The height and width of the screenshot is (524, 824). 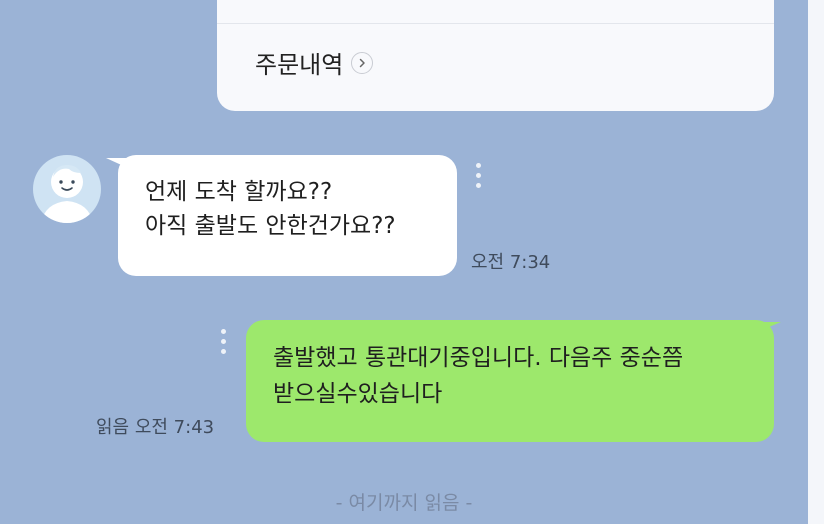 What do you see at coordinates (404, 503) in the screenshot?
I see `read-marker: - 여기까지 읽음 -` at bounding box center [404, 503].